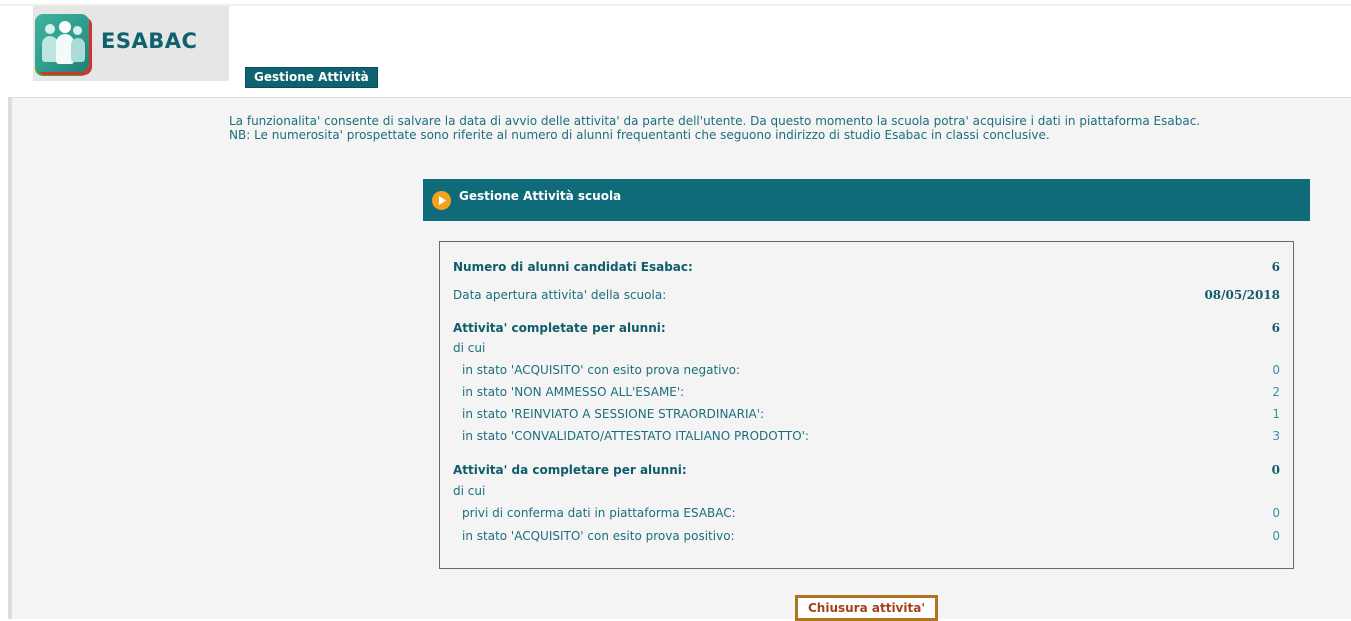 This screenshot has width=1351, height=621. I want to click on completed-row: Attivita' completate per alunni: 6, so click(866, 328).